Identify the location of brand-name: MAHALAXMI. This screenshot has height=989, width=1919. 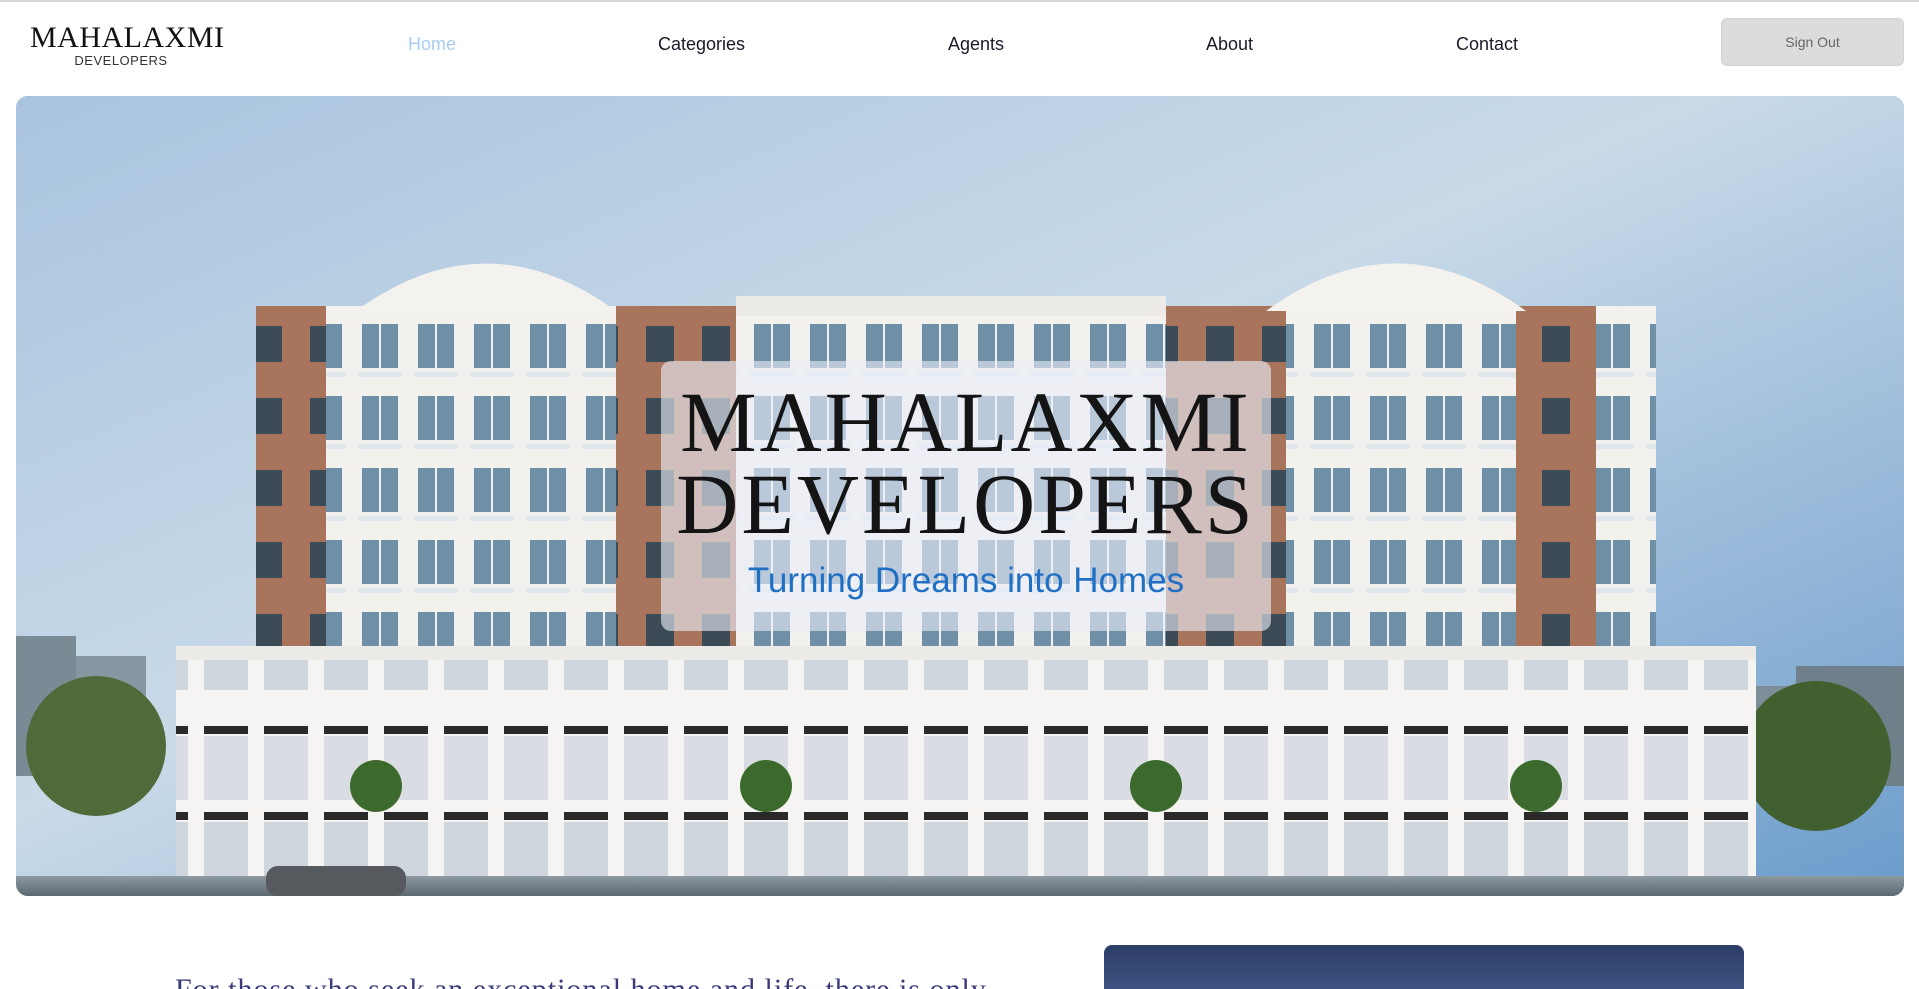
(127, 37).